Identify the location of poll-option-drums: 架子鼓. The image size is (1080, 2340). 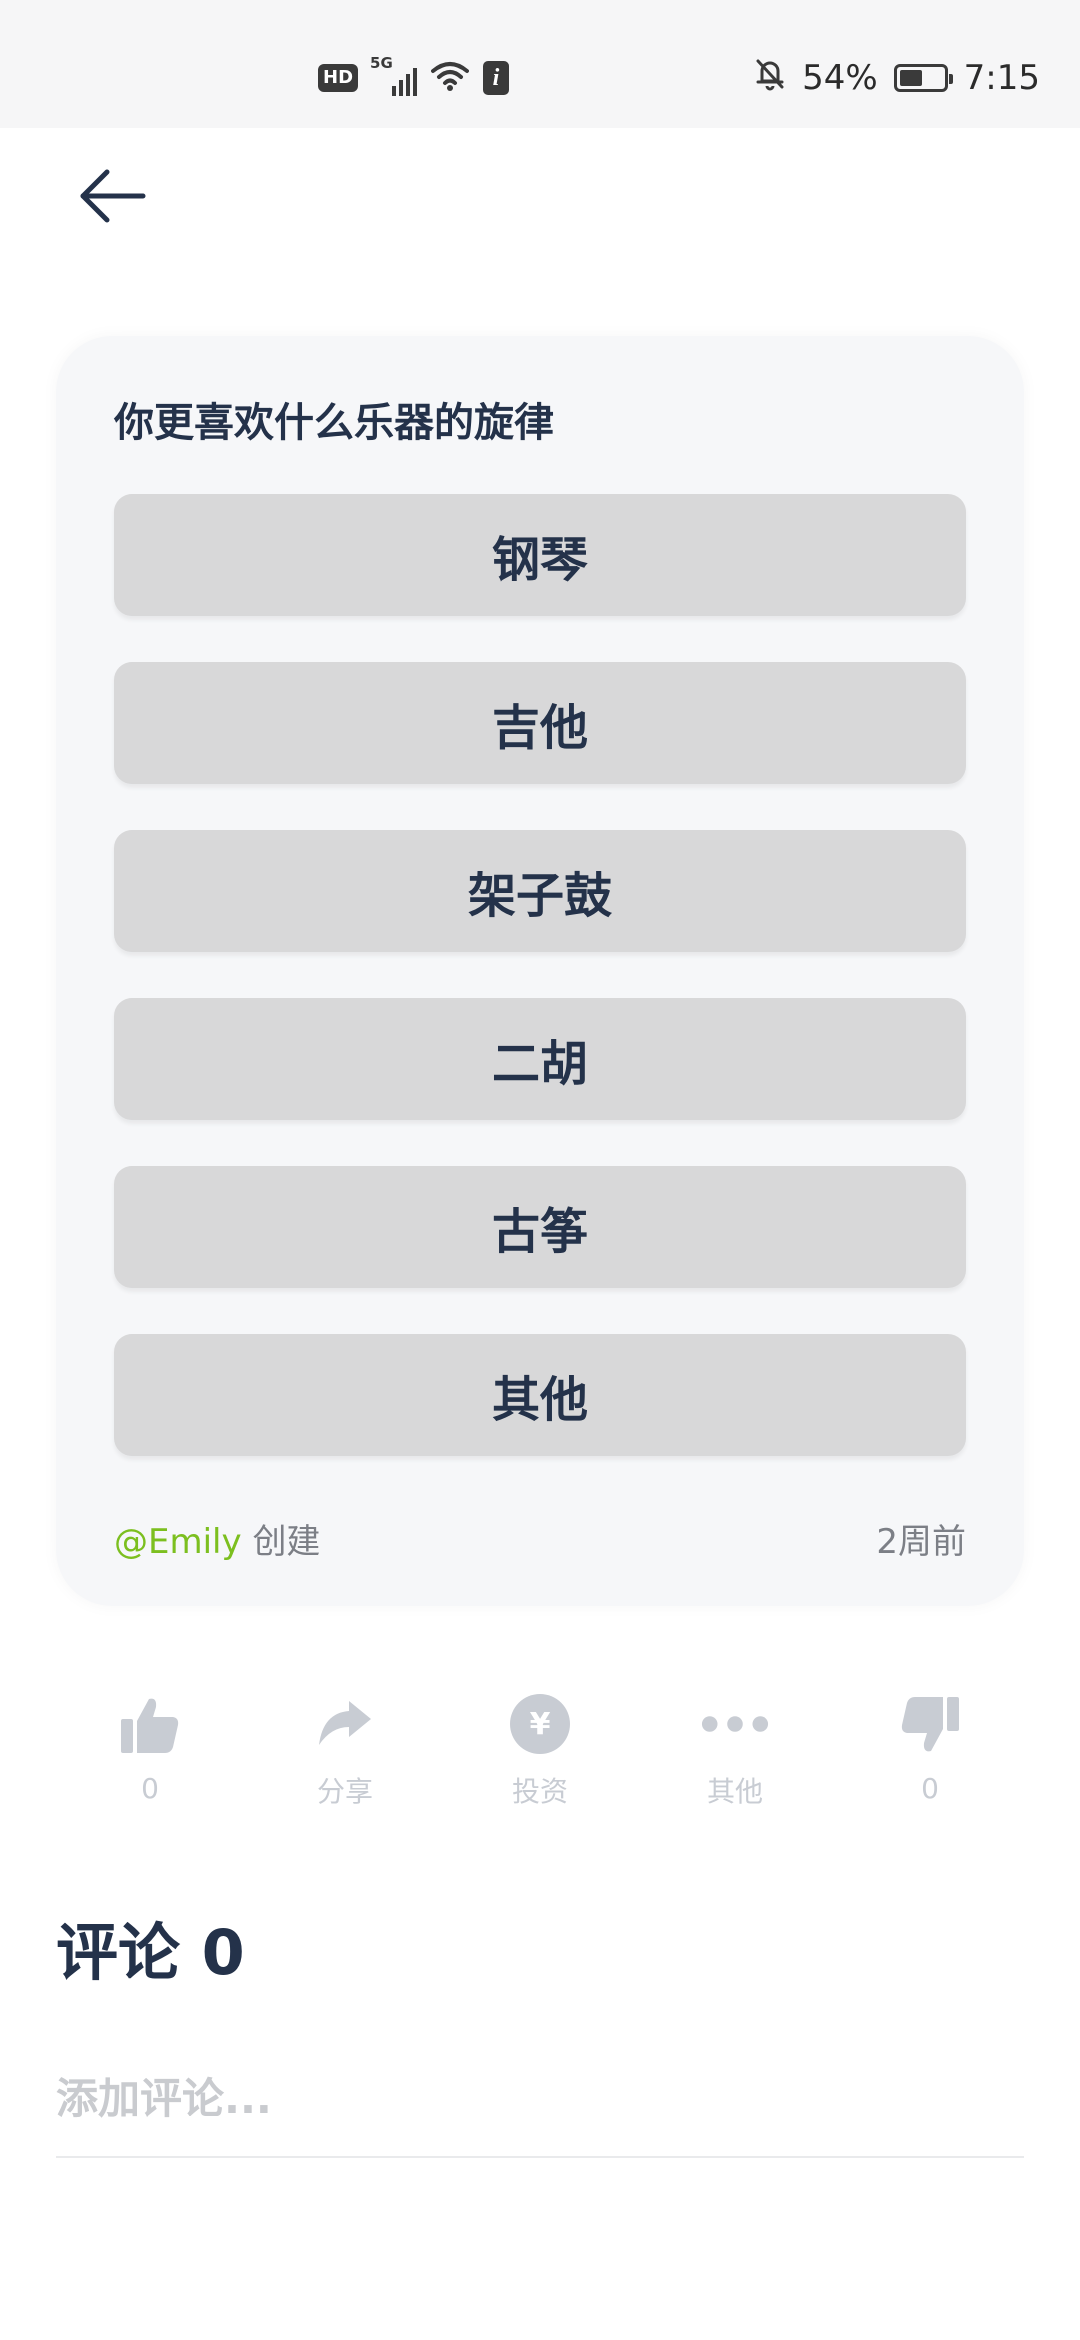
(540, 891).